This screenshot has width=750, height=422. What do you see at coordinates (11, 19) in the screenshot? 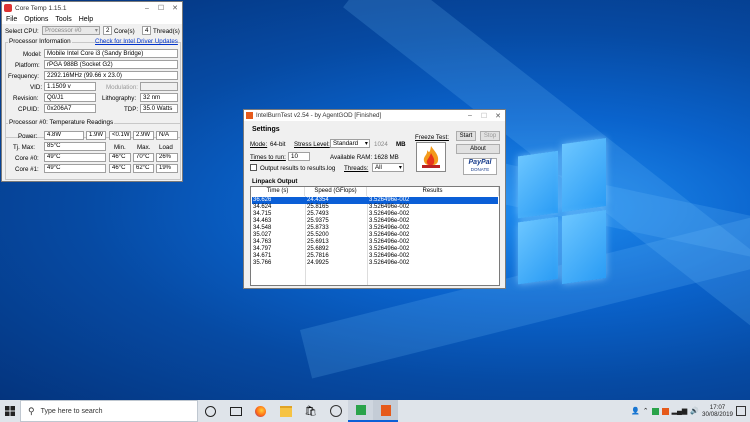
I see `menu-file: File` at bounding box center [11, 19].